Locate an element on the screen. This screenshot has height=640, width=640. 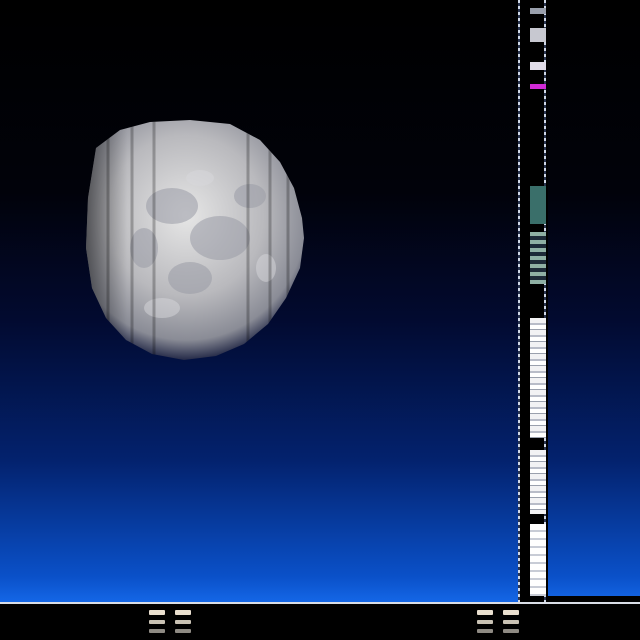
moon-graphic is located at coordinates (195, 240).